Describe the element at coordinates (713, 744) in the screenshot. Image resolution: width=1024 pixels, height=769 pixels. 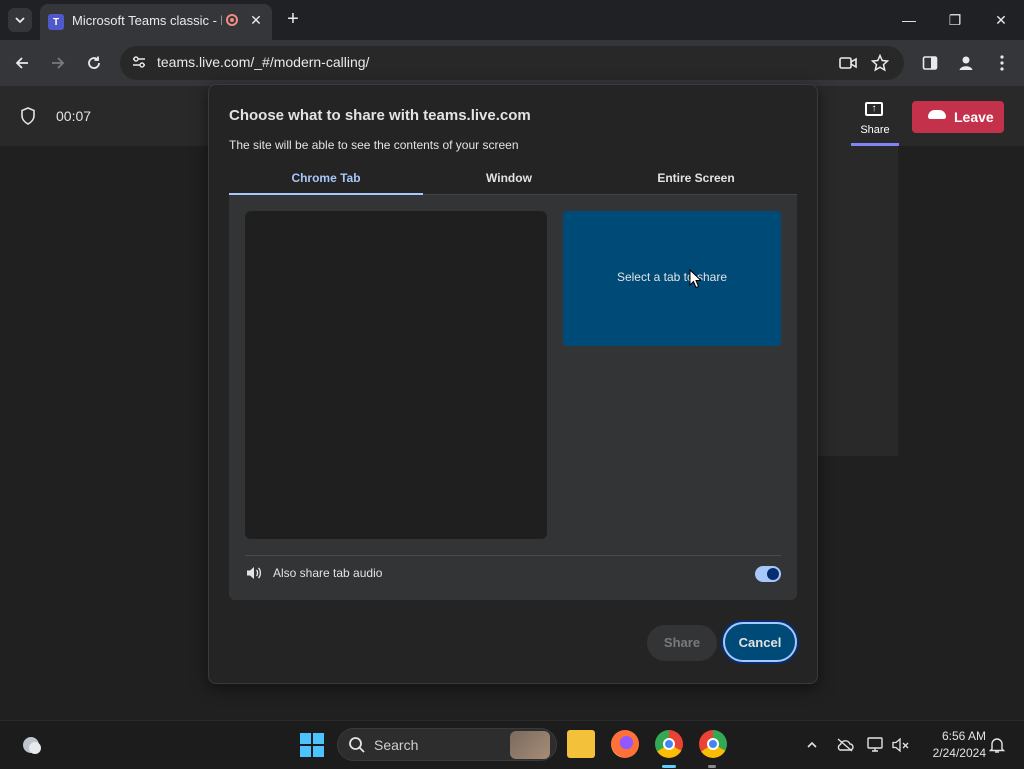
I see `chrome-canary-icon` at that location.